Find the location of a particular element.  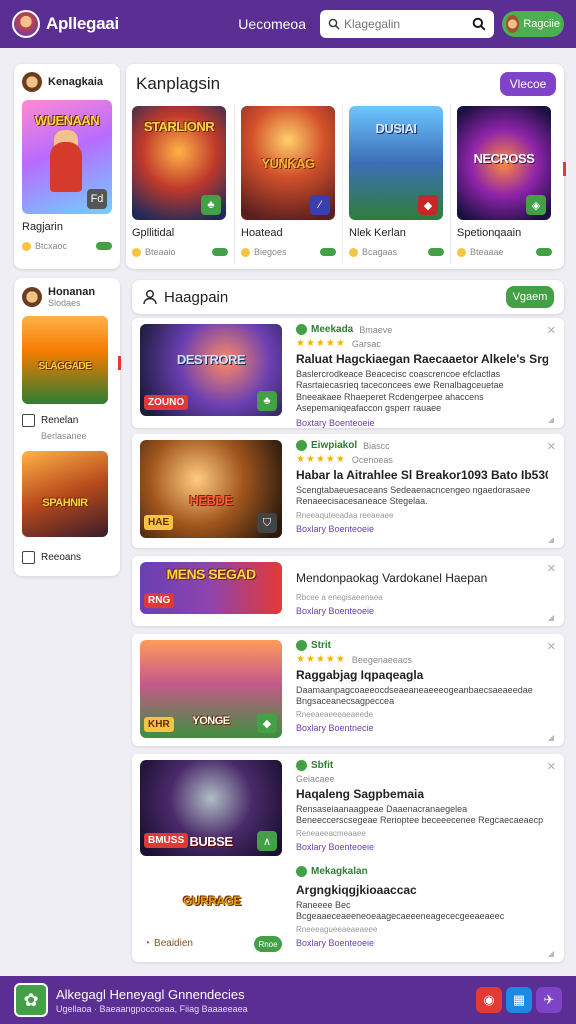

plane-icon: ✈ is located at coordinates (549, 1000).